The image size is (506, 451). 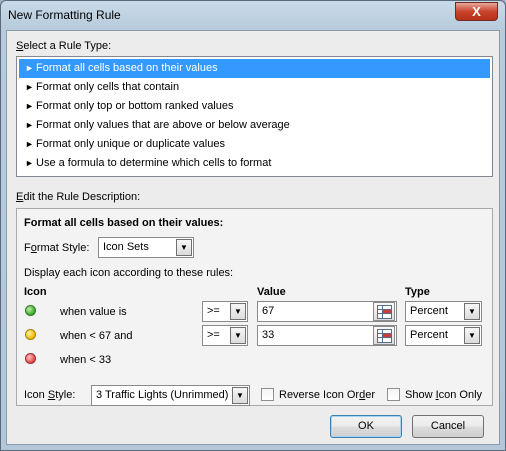 What do you see at coordinates (64, 15) in the screenshot?
I see `dialog-title: New Formatting Rule` at bounding box center [64, 15].